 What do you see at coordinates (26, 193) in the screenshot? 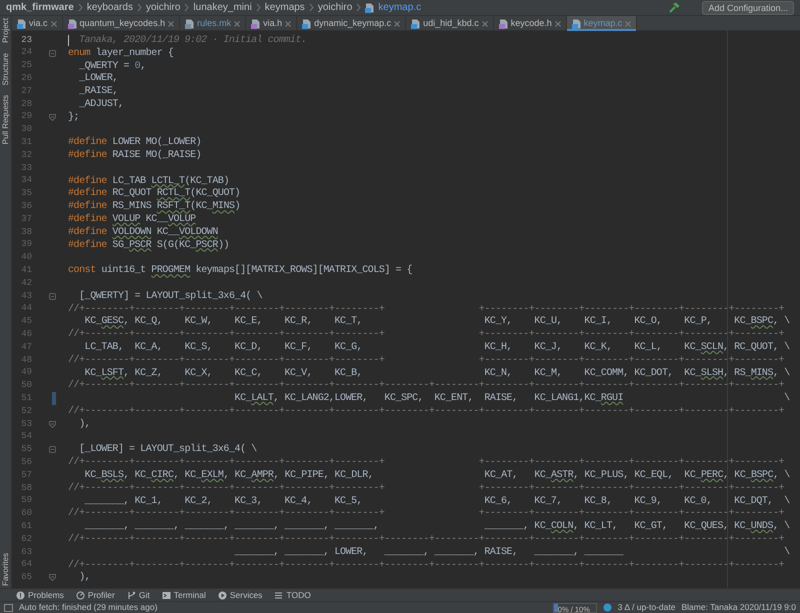
I see `line-number: 35` at bounding box center [26, 193].